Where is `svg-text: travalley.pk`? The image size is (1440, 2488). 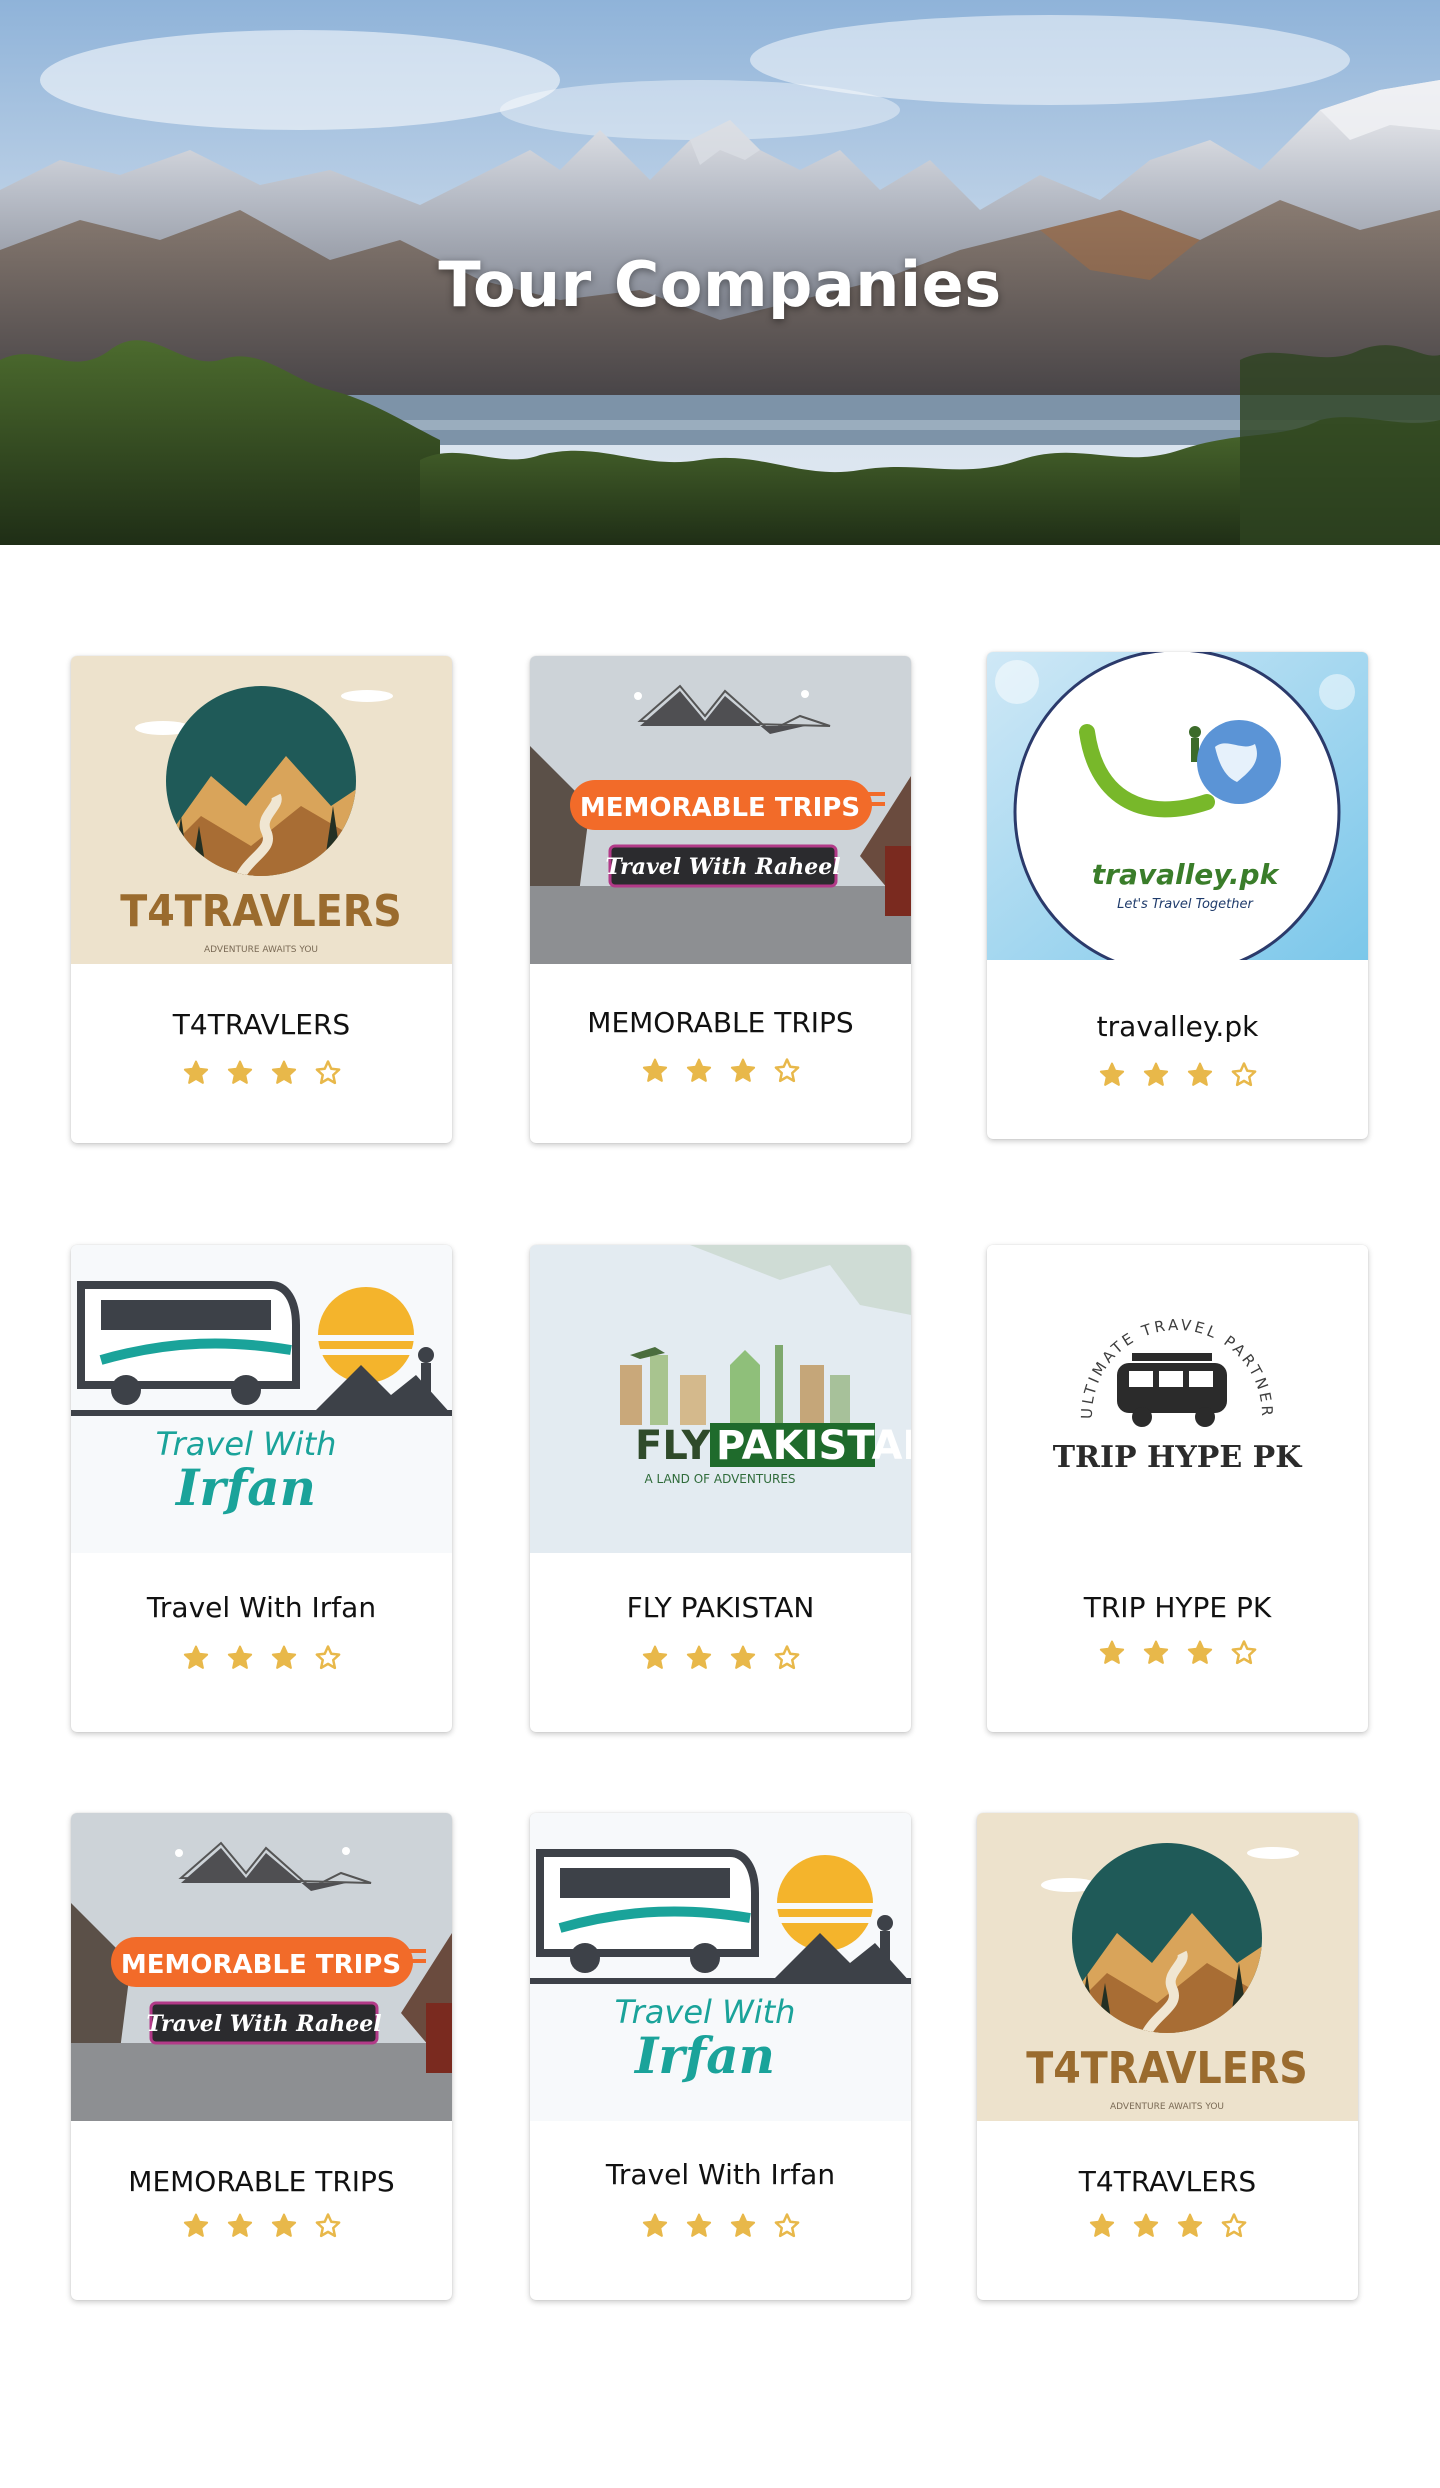
svg-text: travalley.pk is located at coordinates (1186, 874).